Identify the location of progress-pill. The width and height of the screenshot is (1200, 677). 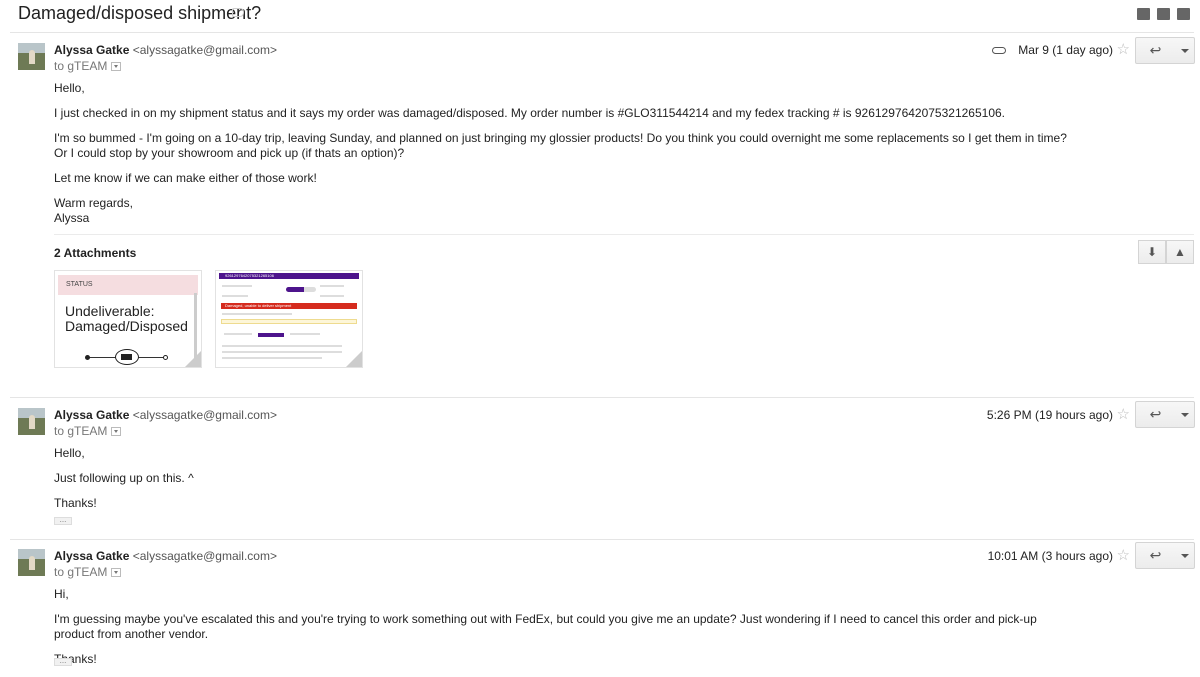
(301, 289).